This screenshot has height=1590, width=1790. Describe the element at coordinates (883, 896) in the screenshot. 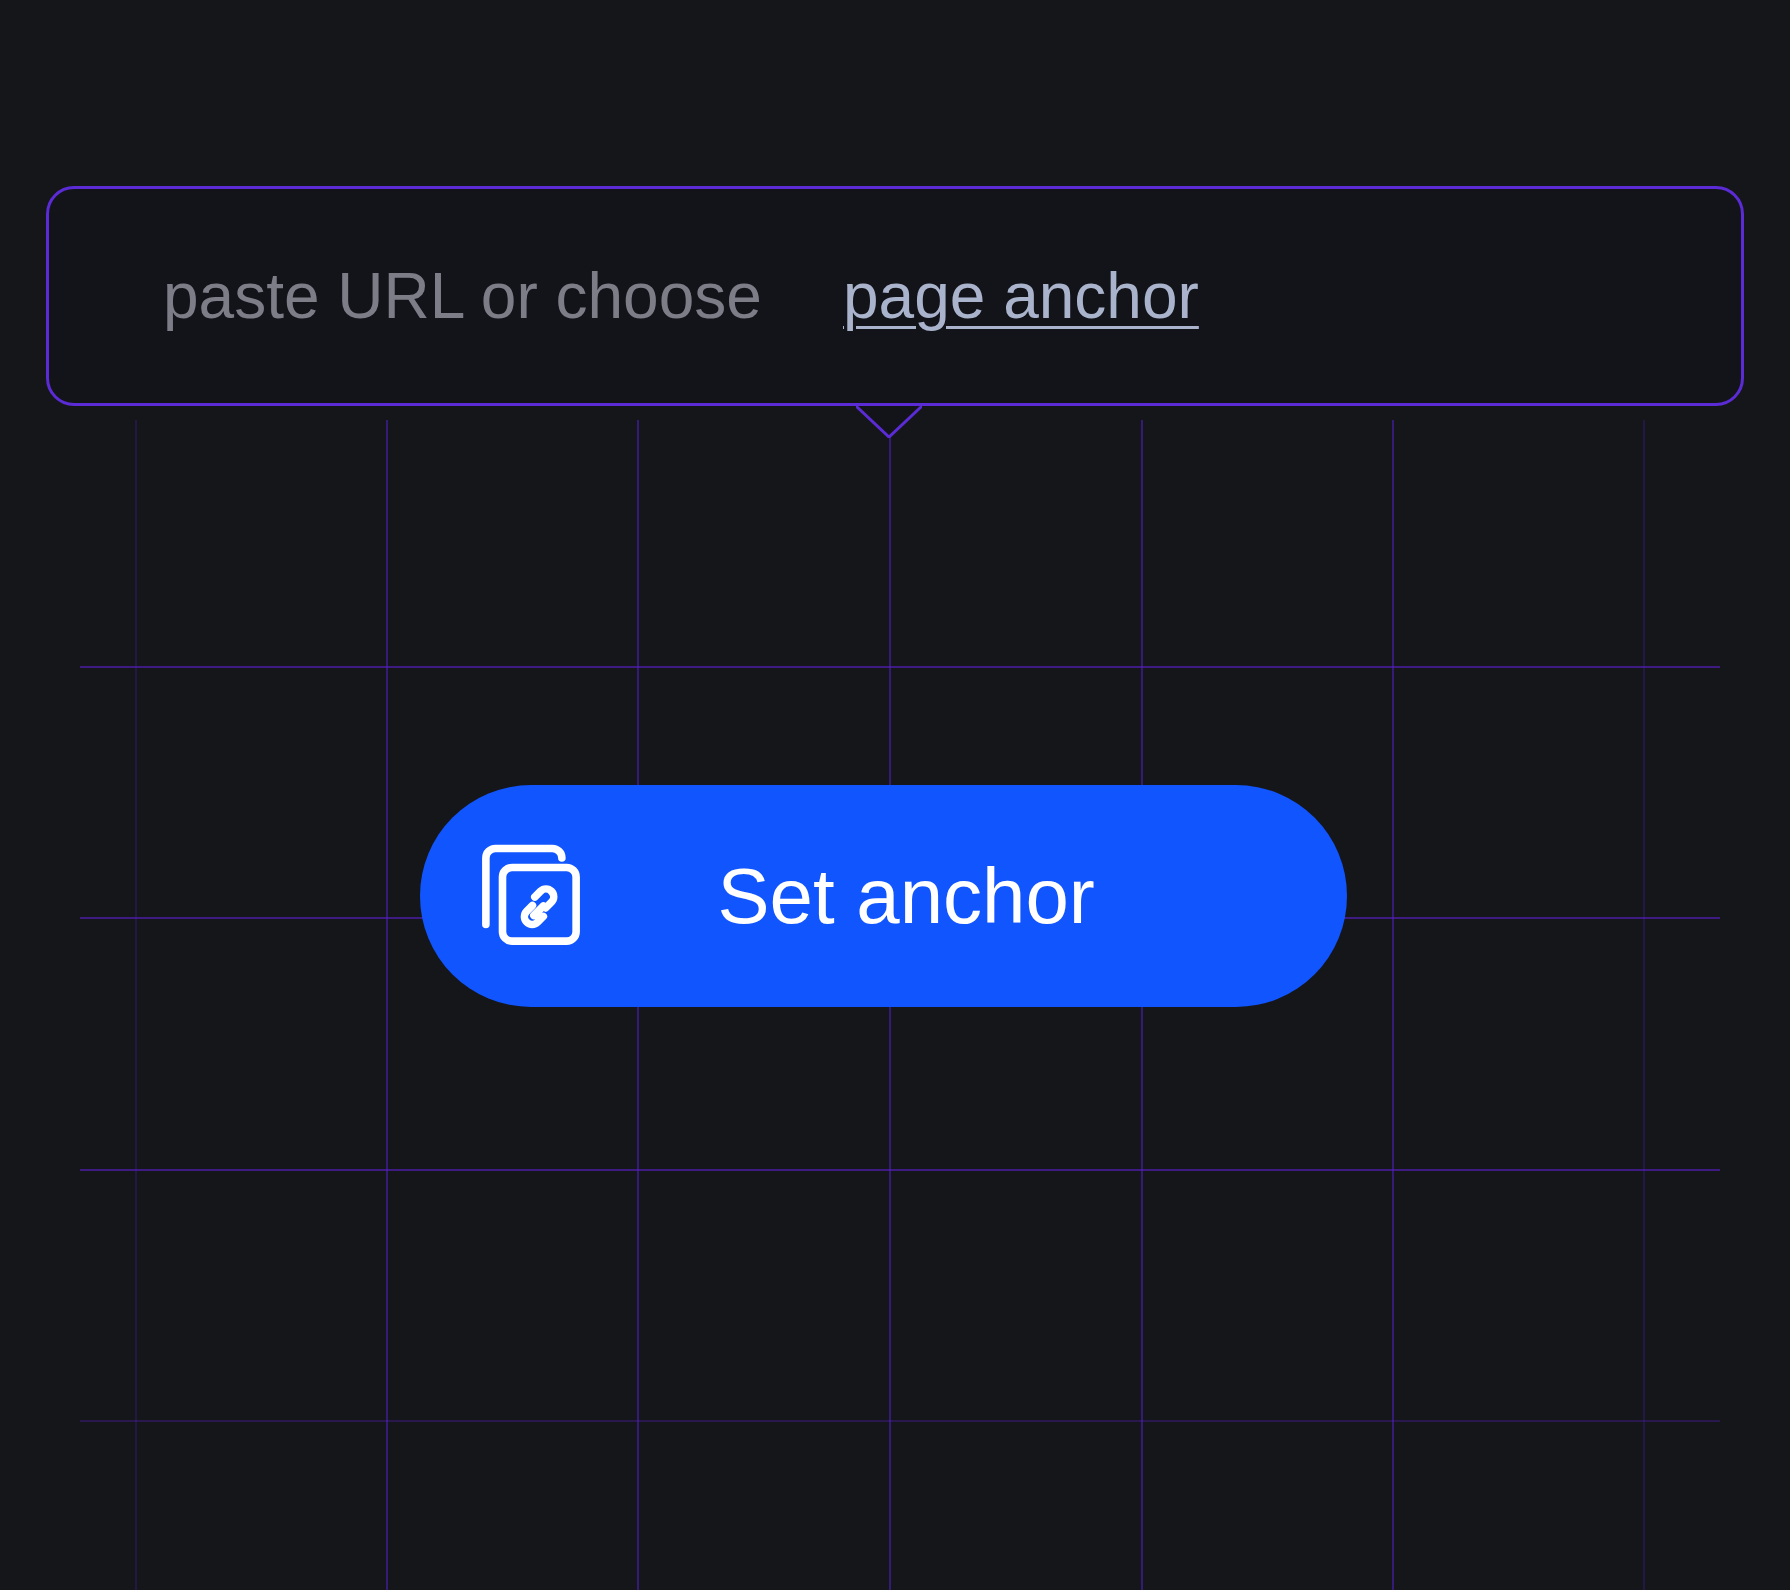

I see `set-anchor-button: Set anchor` at that location.